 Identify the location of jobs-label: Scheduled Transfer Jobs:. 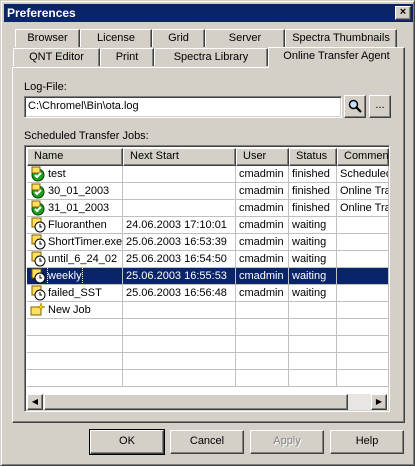
(86, 136).